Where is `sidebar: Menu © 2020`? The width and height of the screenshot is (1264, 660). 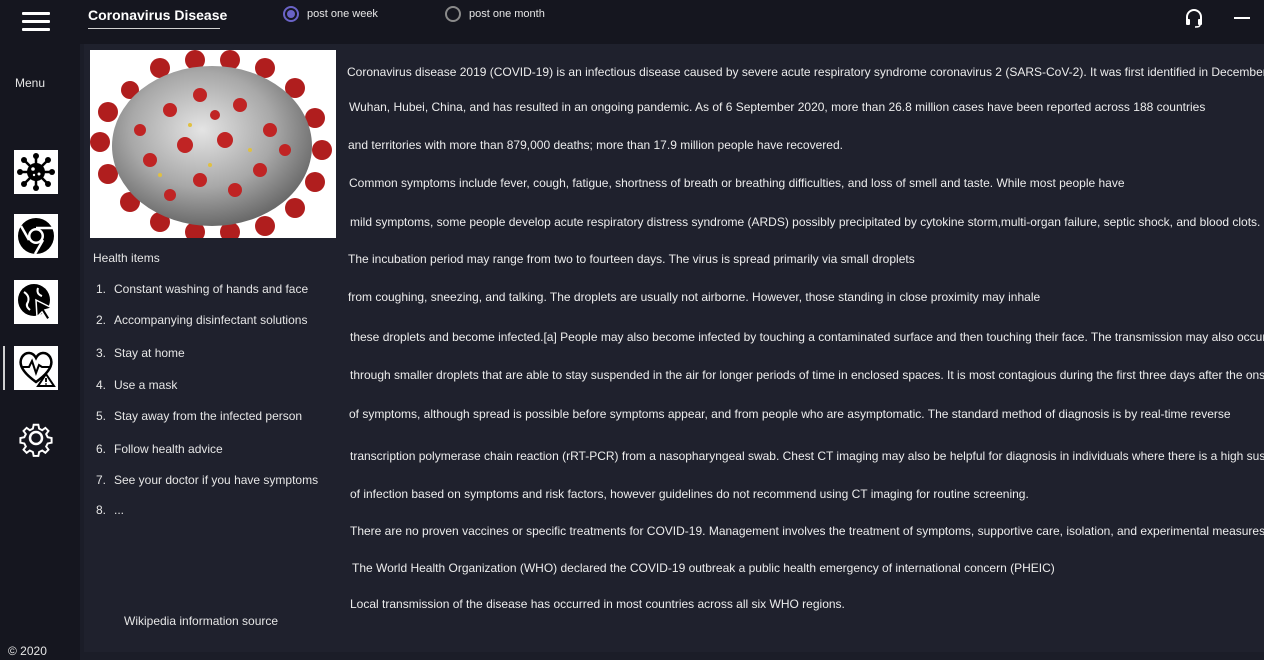 sidebar: Menu © 2020 is located at coordinates (40, 330).